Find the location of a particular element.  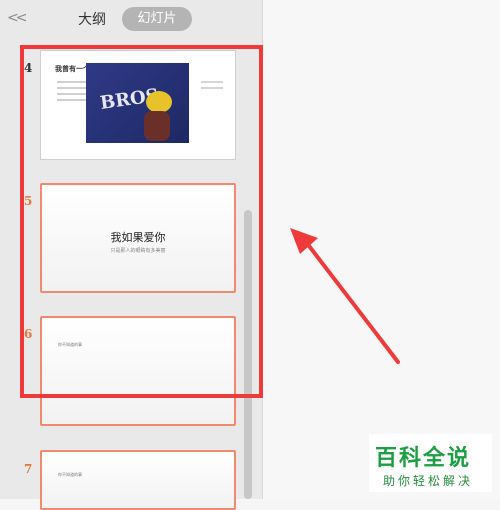

annotation-arrow-icon is located at coordinates (345, 296).